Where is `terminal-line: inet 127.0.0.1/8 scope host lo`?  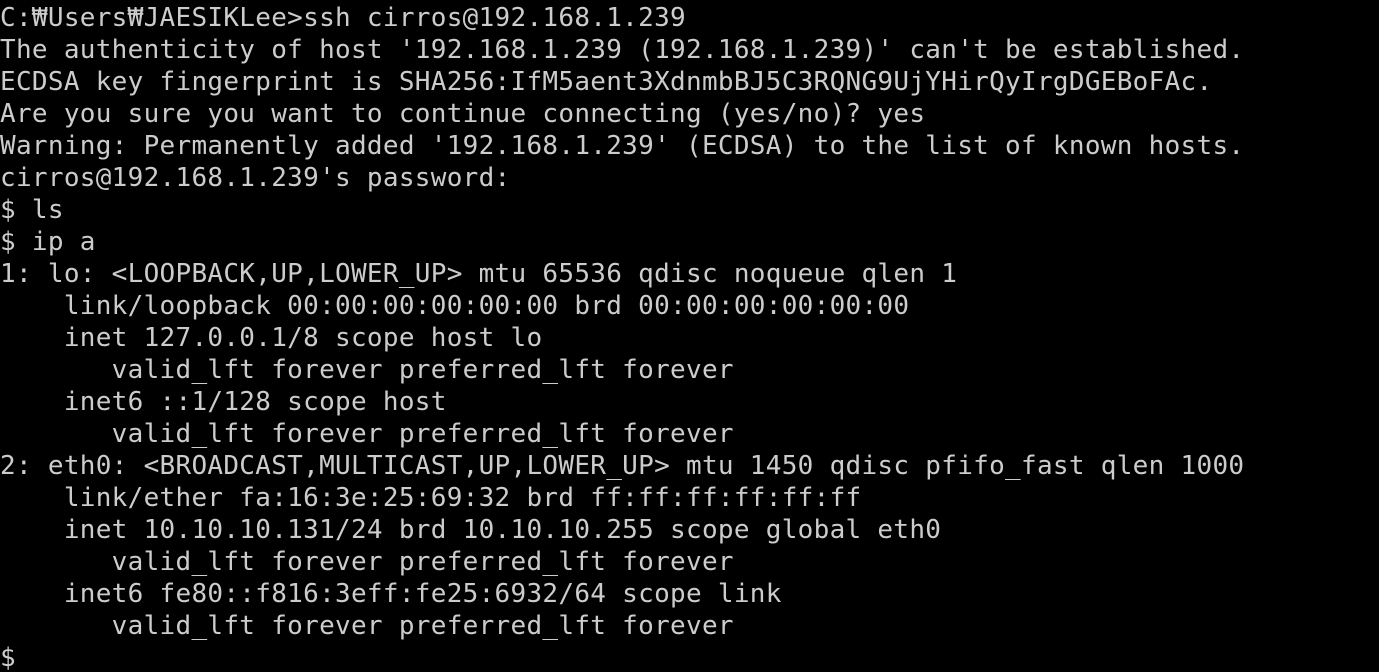 terminal-line: inet 127.0.0.1/8 scope host lo is located at coordinates (271, 338).